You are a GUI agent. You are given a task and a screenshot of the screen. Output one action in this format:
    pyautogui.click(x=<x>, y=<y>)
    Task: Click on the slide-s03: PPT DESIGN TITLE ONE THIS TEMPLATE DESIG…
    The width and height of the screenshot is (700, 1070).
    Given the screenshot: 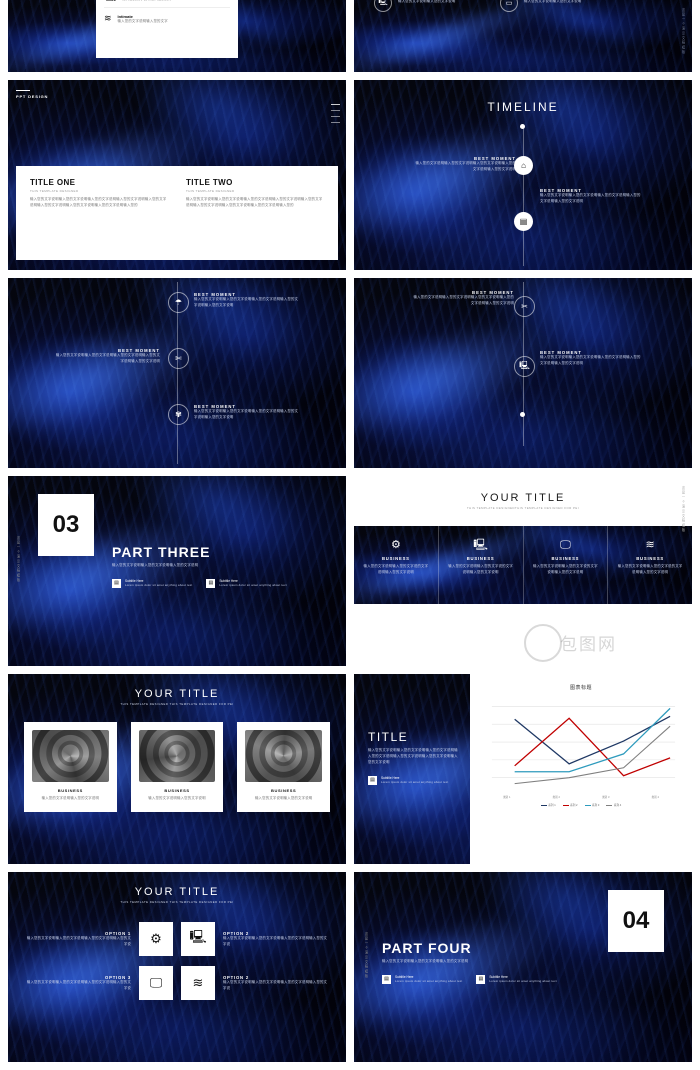 What is the action you would take?
    pyautogui.click(x=177, y=175)
    